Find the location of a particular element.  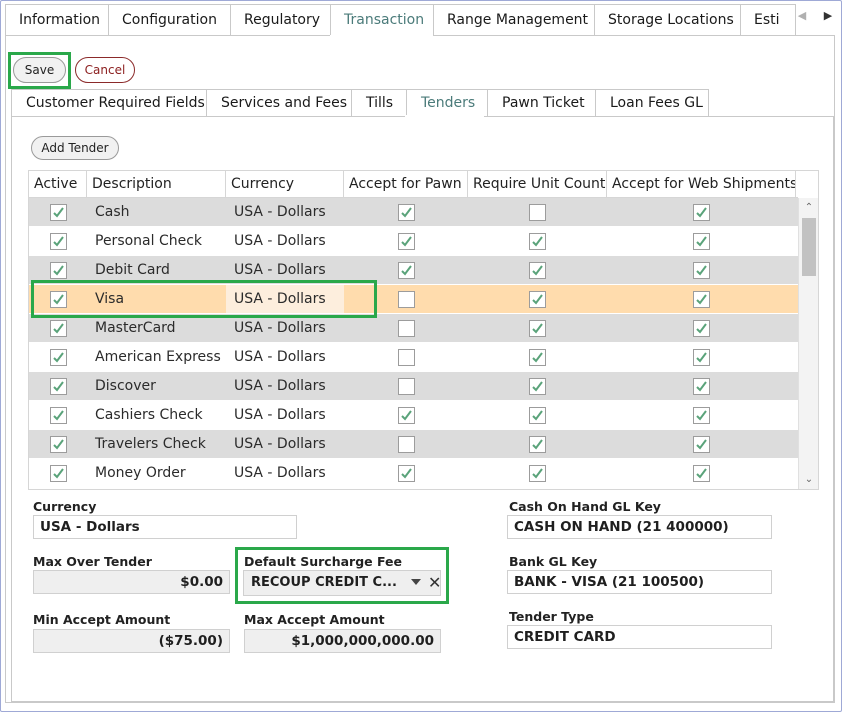

tab-configuration: Configuration is located at coordinates (169, 20).